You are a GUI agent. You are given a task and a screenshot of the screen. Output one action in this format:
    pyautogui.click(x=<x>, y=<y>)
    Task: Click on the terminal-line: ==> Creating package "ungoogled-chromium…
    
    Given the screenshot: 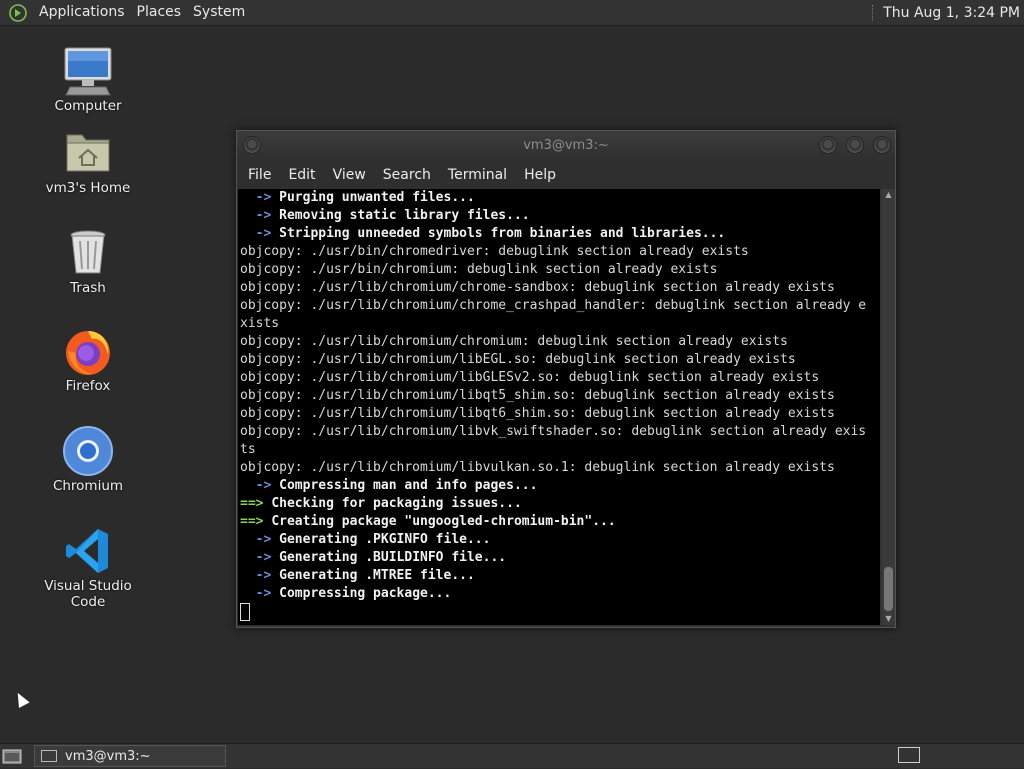 What is the action you would take?
    pyautogui.click(x=560, y=522)
    